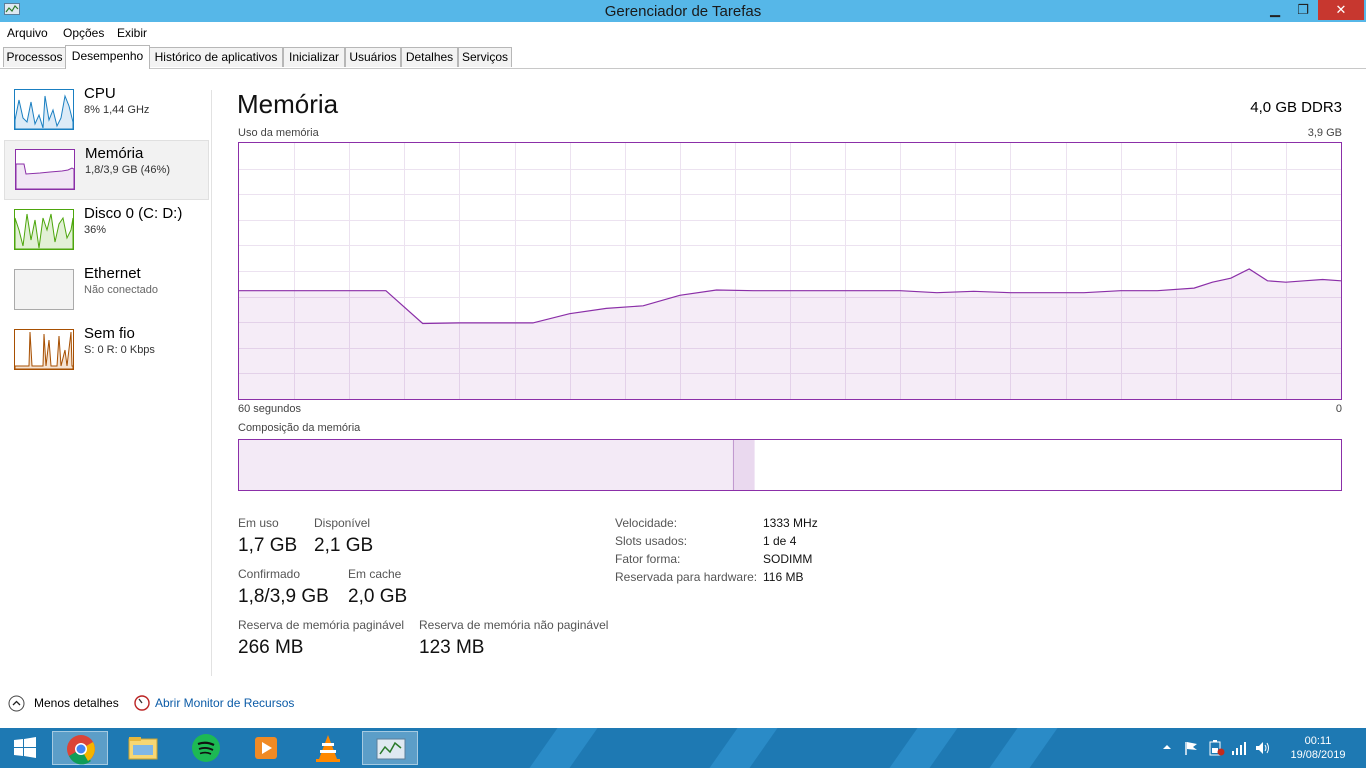 The width and height of the screenshot is (1366, 768). I want to click on menu-exibir: Exibir, so click(132, 33).